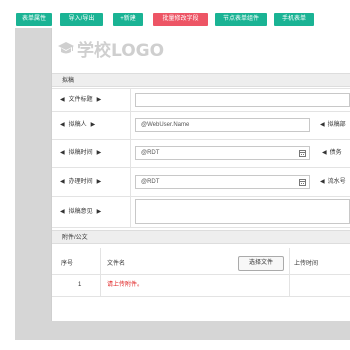 This screenshot has height=350, width=350. I want to click on draft-section-title: 拟稿, so click(68, 81).